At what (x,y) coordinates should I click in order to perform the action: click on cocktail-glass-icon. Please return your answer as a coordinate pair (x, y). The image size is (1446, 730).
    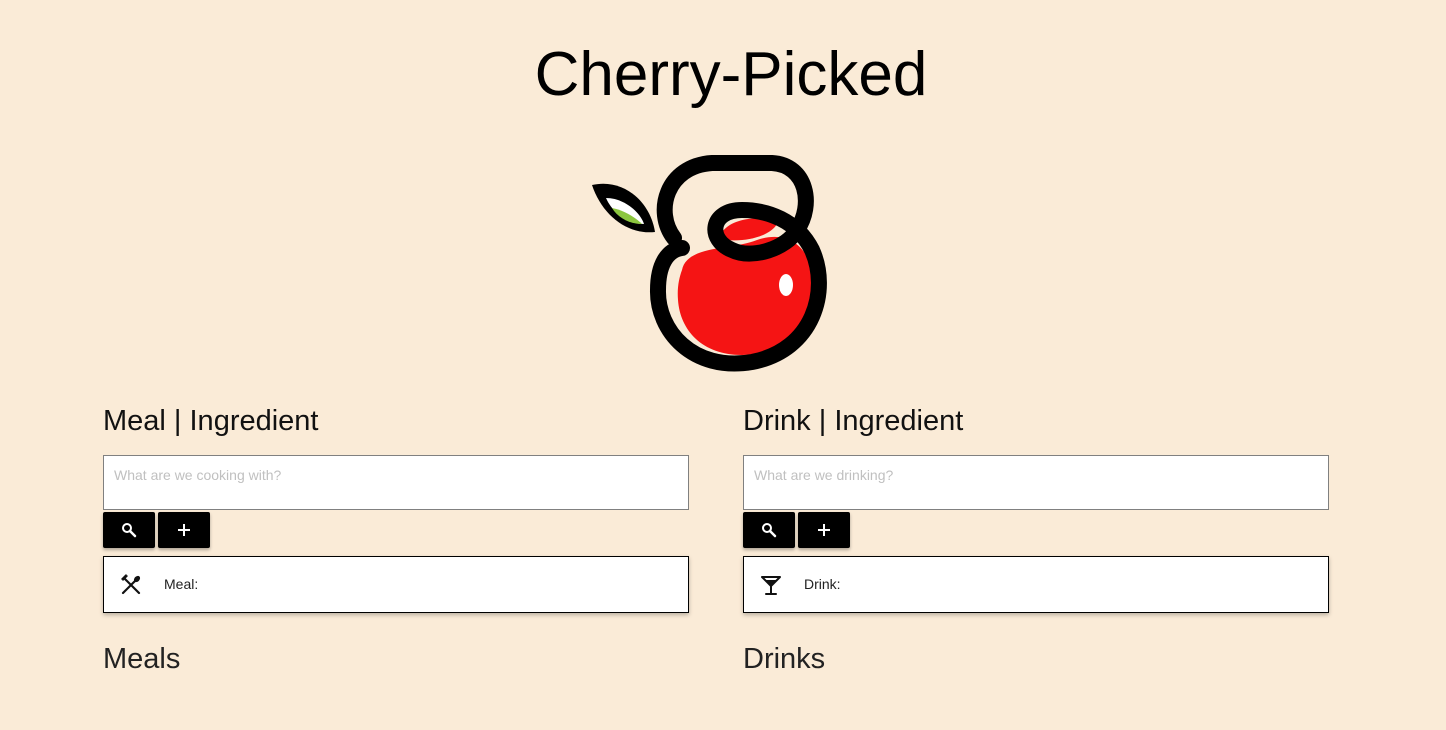
    Looking at the image, I should click on (771, 585).